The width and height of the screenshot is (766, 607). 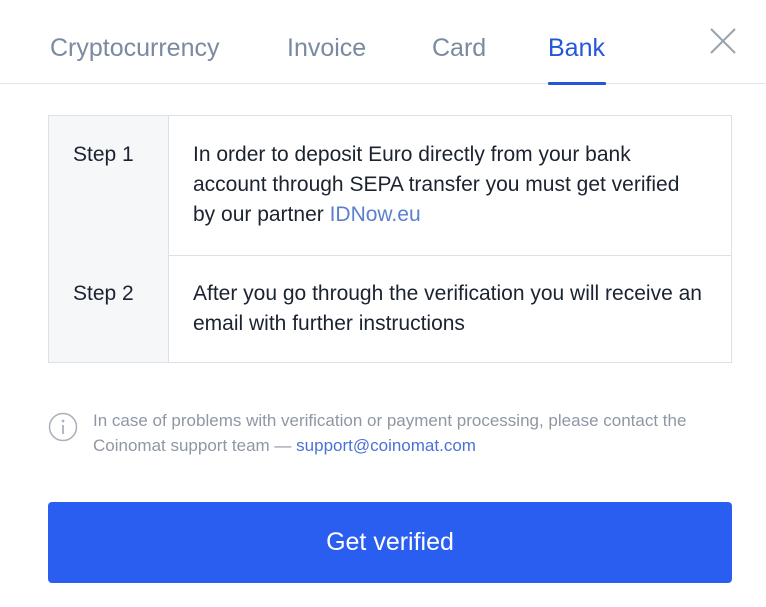 What do you see at coordinates (63, 427) in the screenshot?
I see `info-icon` at bounding box center [63, 427].